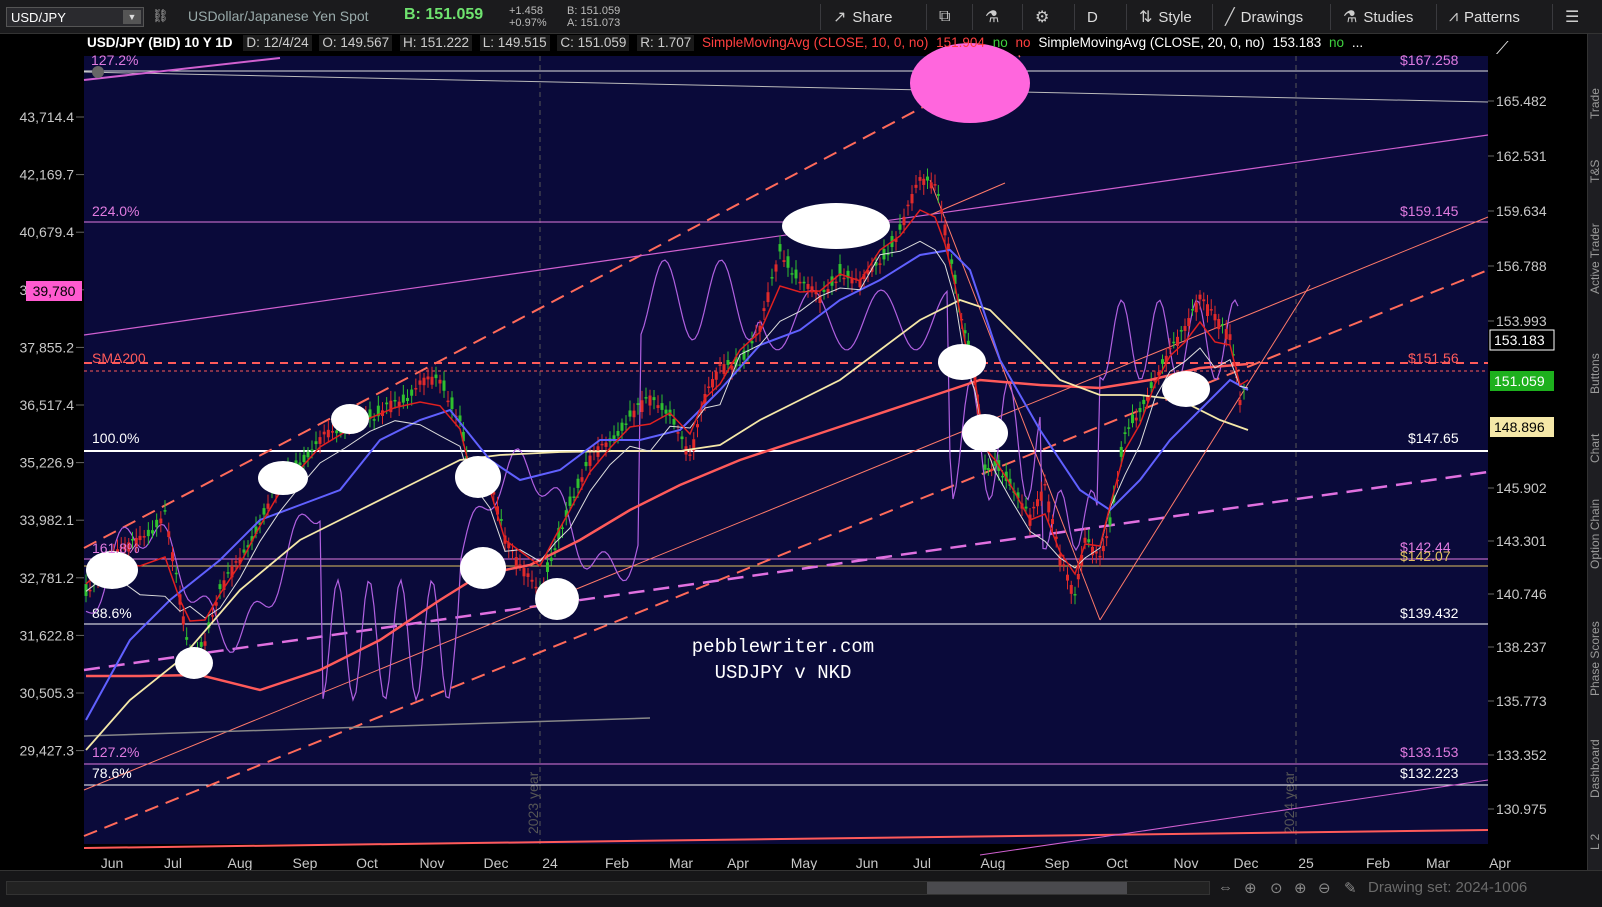 The height and width of the screenshot is (907, 1602). What do you see at coordinates (815, 42) in the screenshot?
I see `sma10-label: SimpleMovingAvg (CLOSE, 10, 0, no)` at bounding box center [815, 42].